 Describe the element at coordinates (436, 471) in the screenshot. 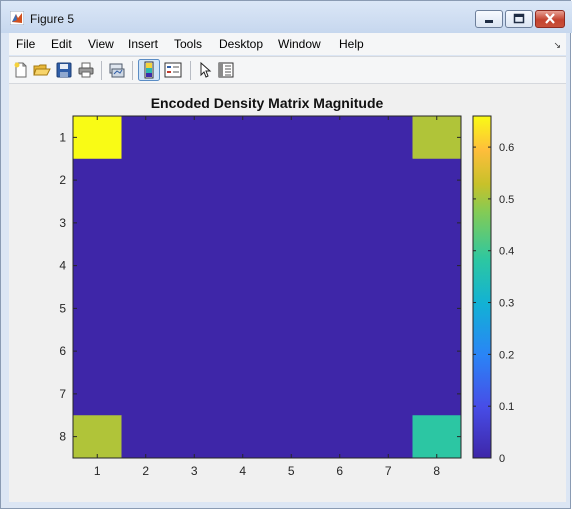

I see `x-tick-label: 8` at that location.